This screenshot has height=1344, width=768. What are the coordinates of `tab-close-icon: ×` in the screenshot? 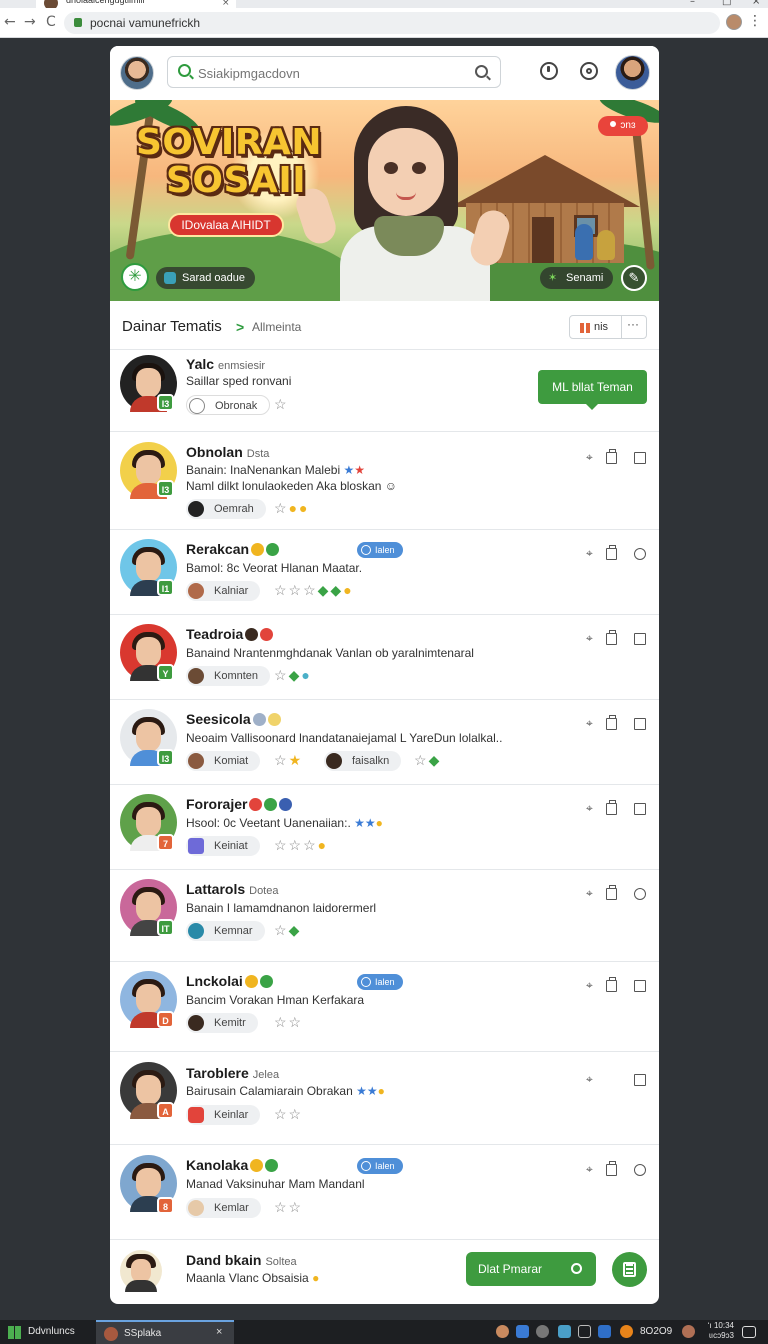 It's located at (226, 4).